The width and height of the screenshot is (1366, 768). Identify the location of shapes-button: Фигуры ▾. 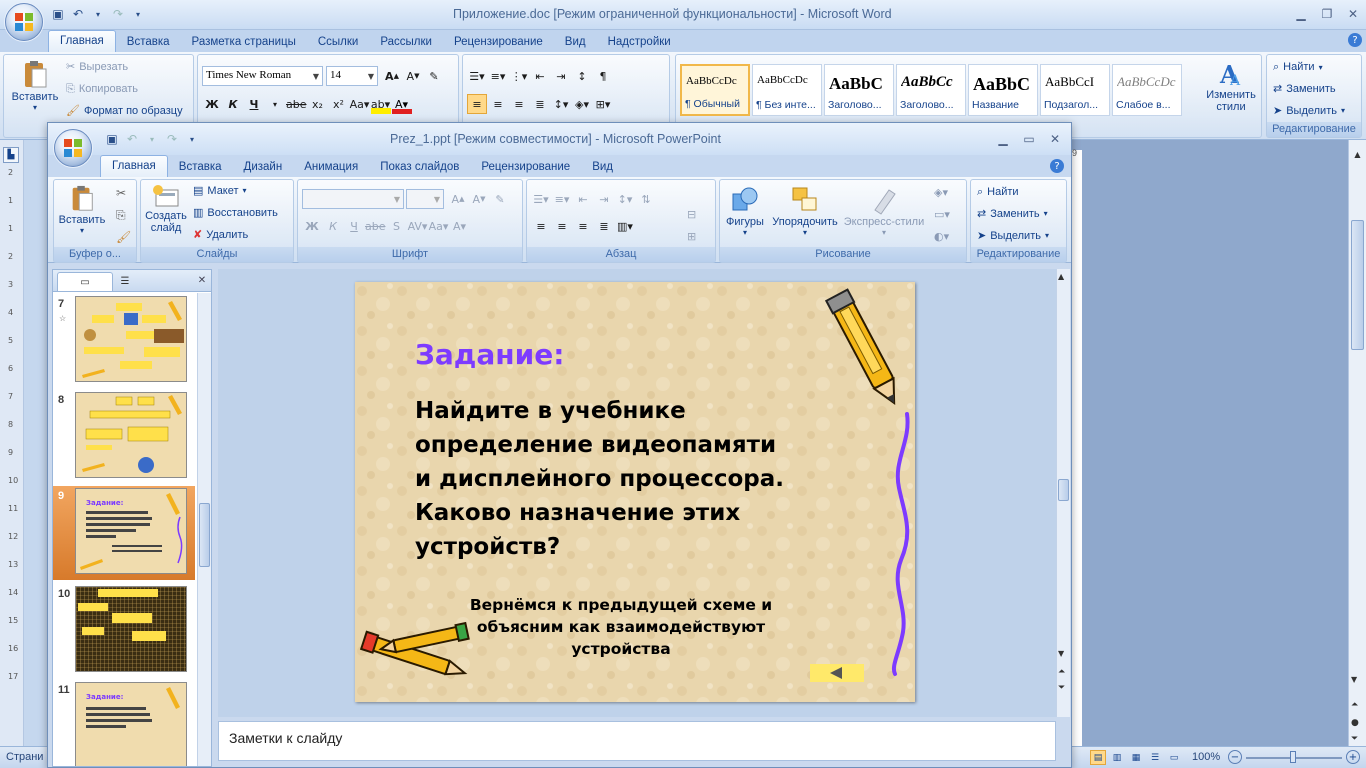
(745, 210).